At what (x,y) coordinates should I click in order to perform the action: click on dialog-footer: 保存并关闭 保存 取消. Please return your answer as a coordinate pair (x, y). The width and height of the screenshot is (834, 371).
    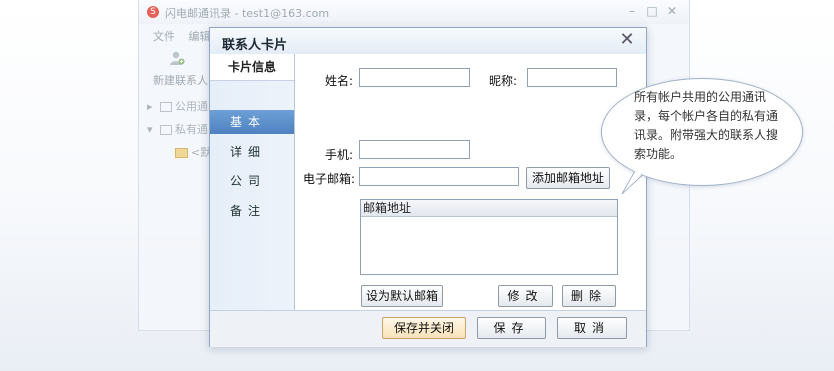
    Looking at the image, I should click on (428, 328).